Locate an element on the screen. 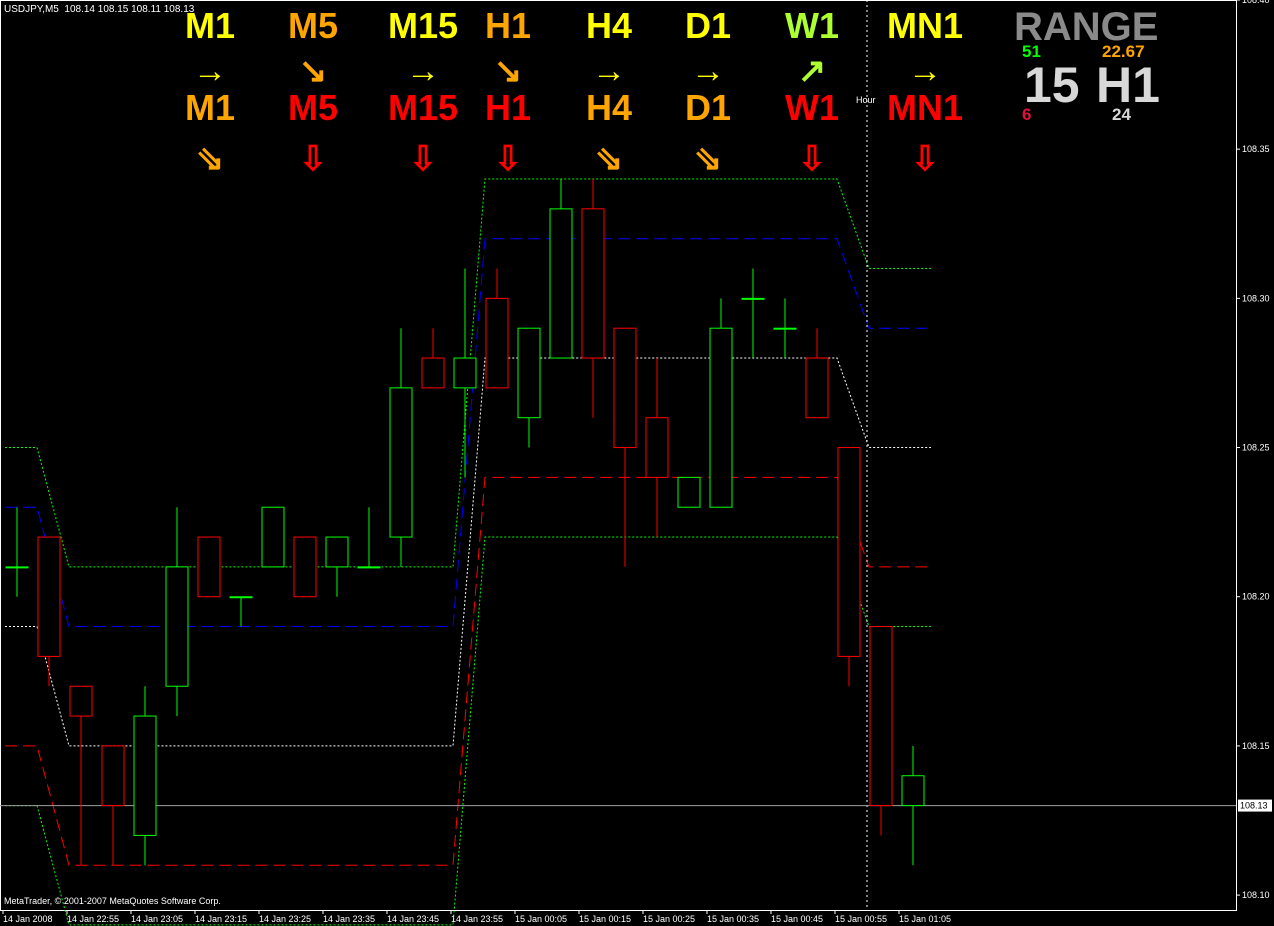 The image size is (1274, 926). bottom-trend-arrow-icon-m15: ⇩ is located at coordinates (423, 159).